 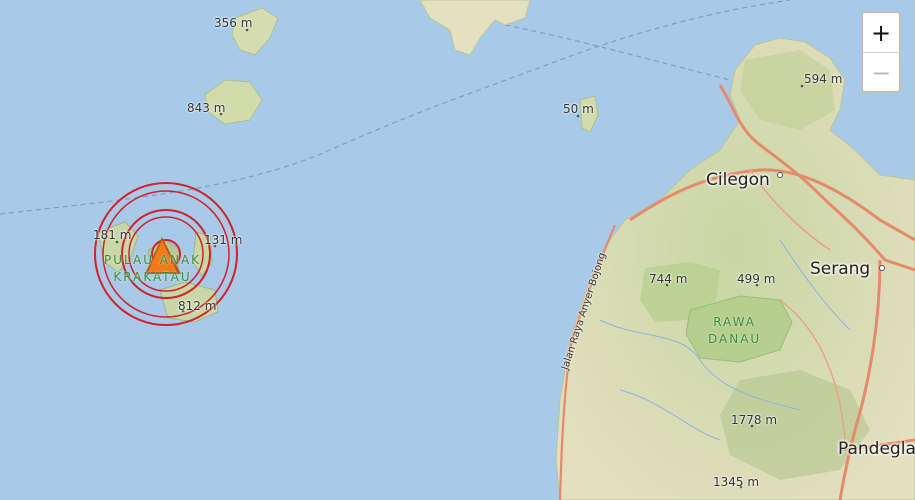 What do you see at coordinates (738, 180) in the screenshot?
I see `place-label-cilegon: Cilegon` at bounding box center [738, 180].